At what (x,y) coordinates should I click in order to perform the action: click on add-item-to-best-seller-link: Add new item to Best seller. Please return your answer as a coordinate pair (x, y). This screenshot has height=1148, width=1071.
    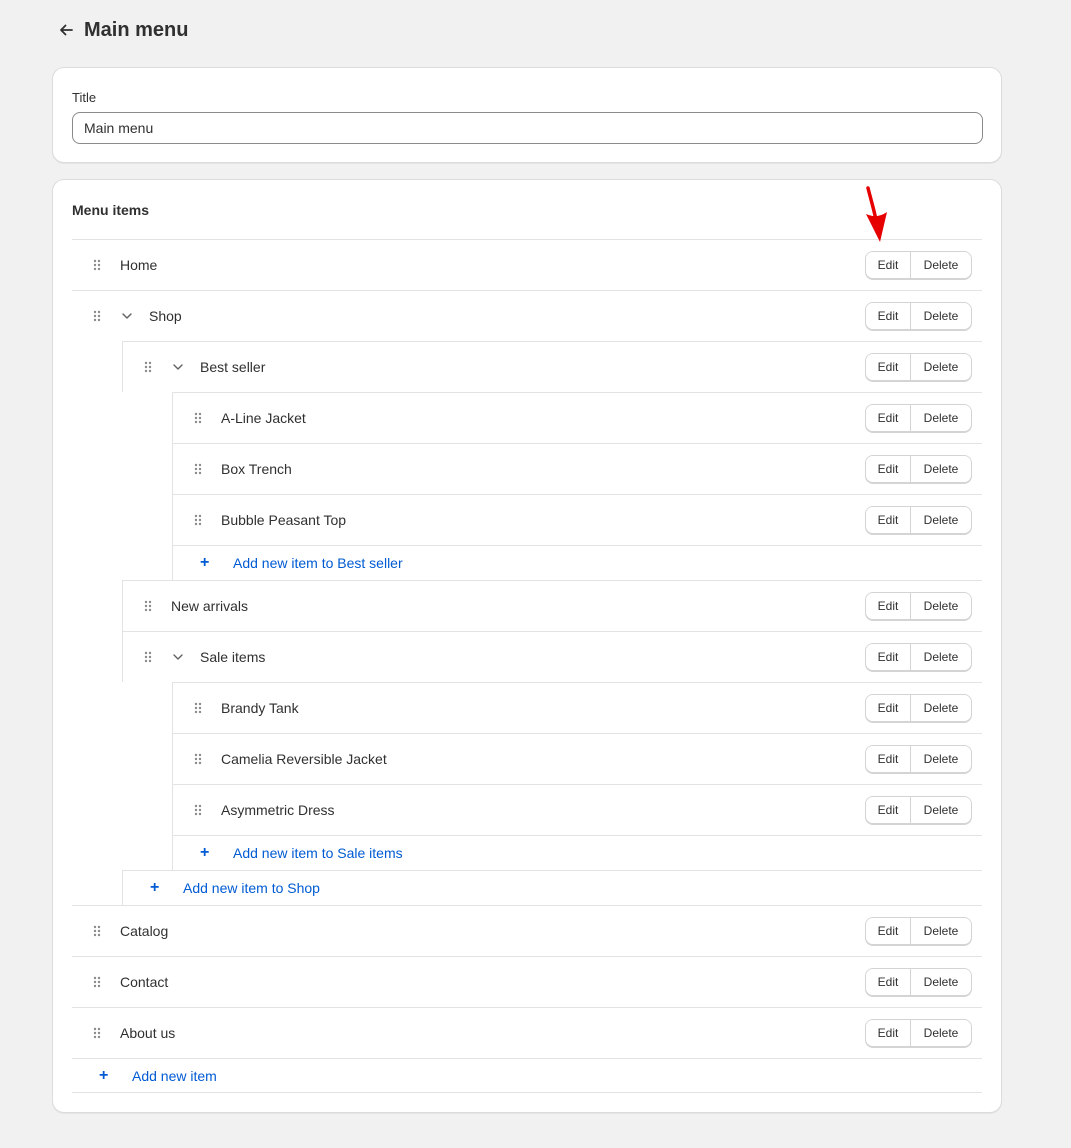
    Looking at the image, I should click on (318, 563).